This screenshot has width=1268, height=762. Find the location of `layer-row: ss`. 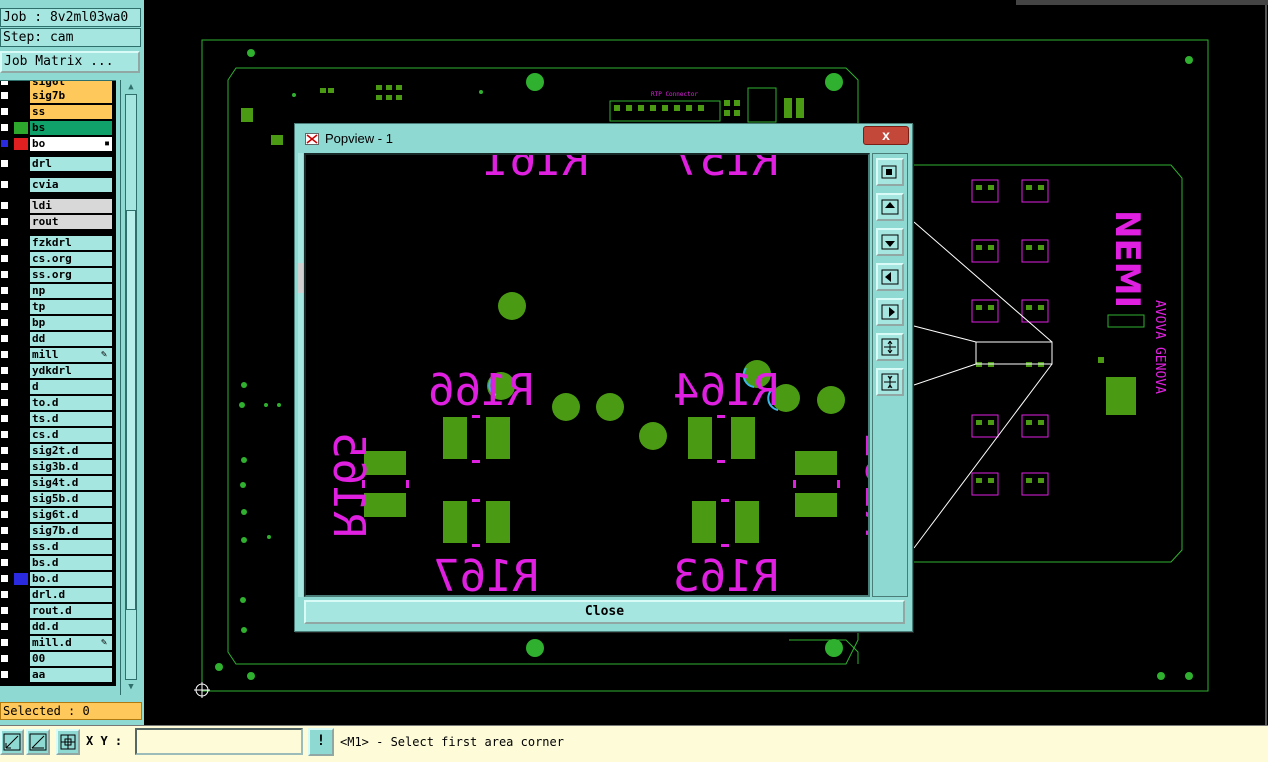

layer-row: ss is located at coordinates (58, 112).